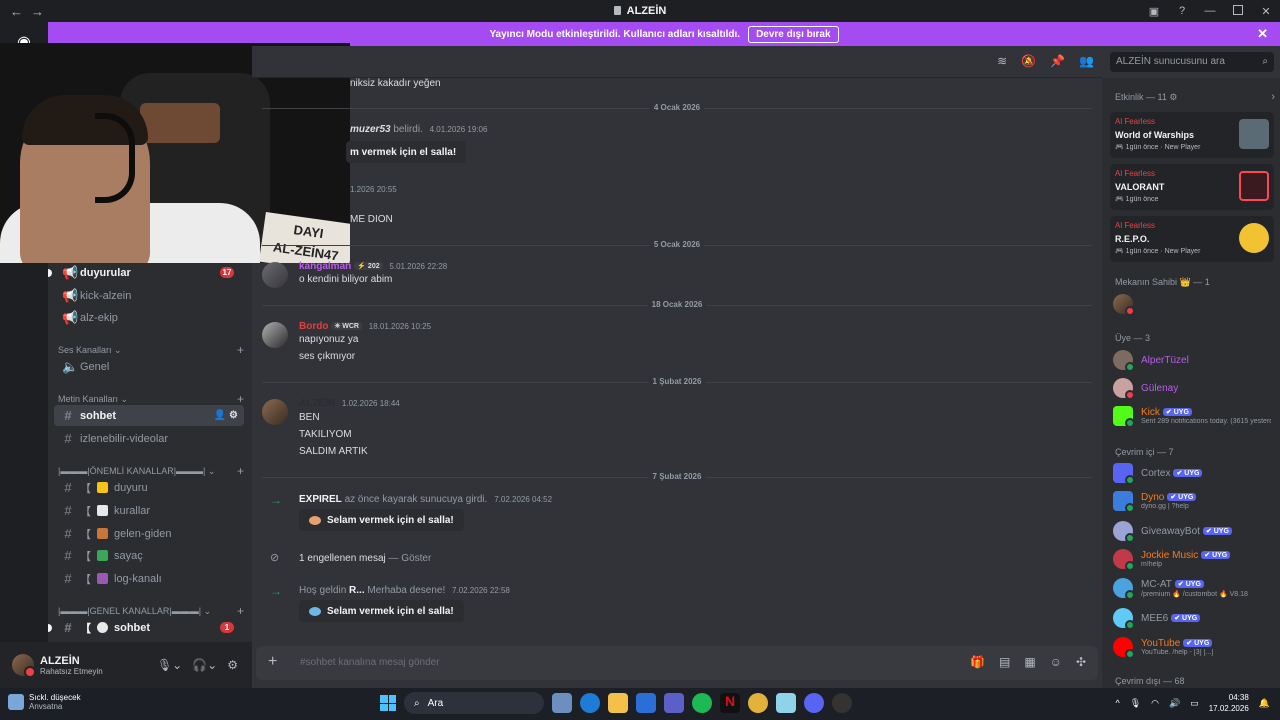 Image resolution: width=1280 pixels, height=720 pixels. I want to click on channel-kick-alzein: 📢 kick-alzein, so click(149, 295).